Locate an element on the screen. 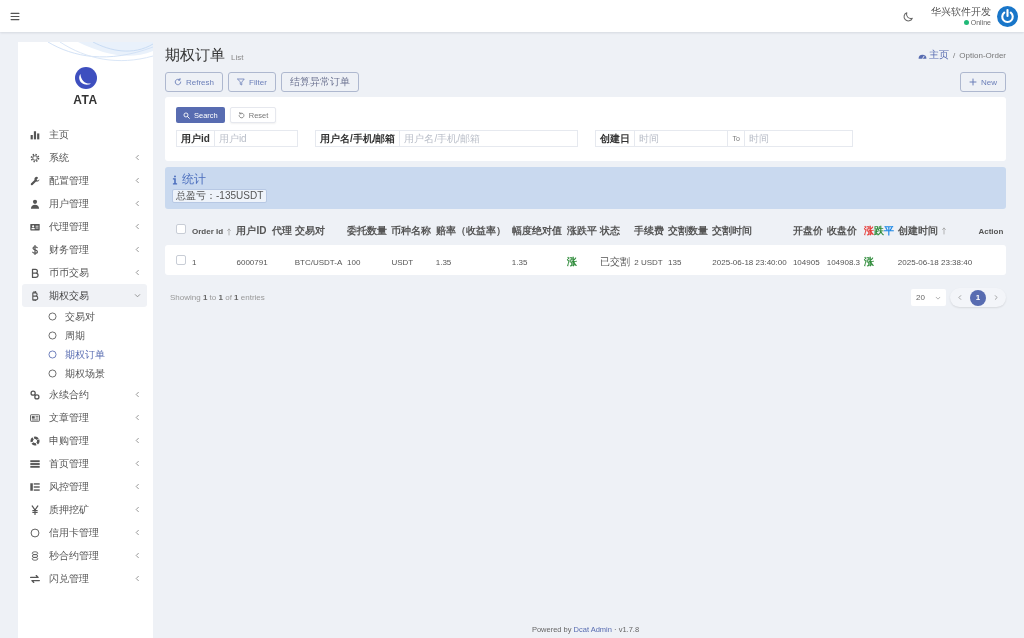 The width and height of the screenshot is (1024, 638). sidebar-item: 代理管理 is located at coordinates (84, 226).